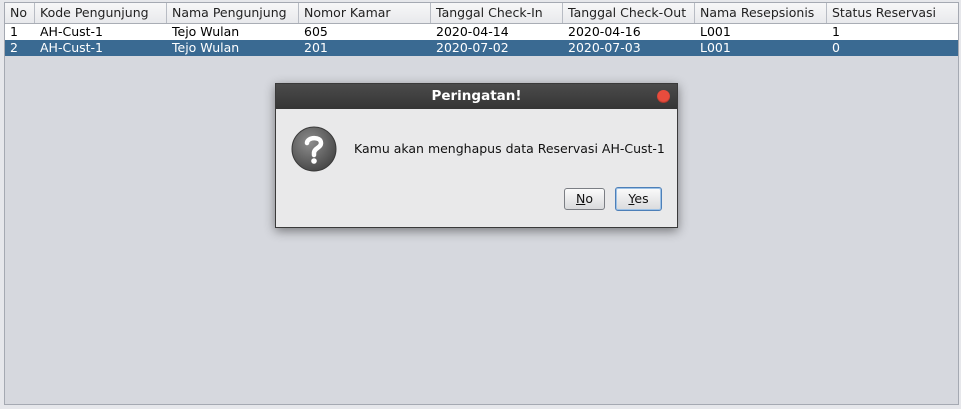 Image resolution: width=961 pixels, height=409 pixels. What do you see at coordinates (314, 149) in the screenshot?
I see `question-icon` at bounding box center [314, 149].